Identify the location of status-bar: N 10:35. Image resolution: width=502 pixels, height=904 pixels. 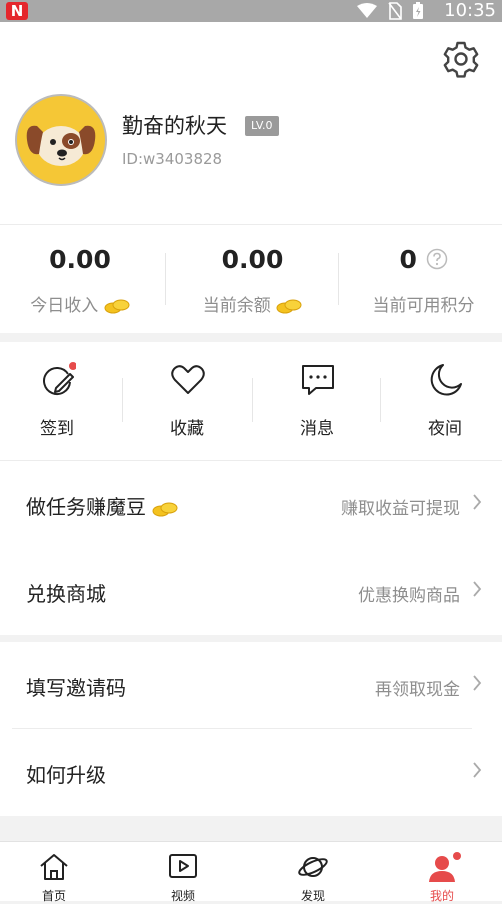
(251, 11).